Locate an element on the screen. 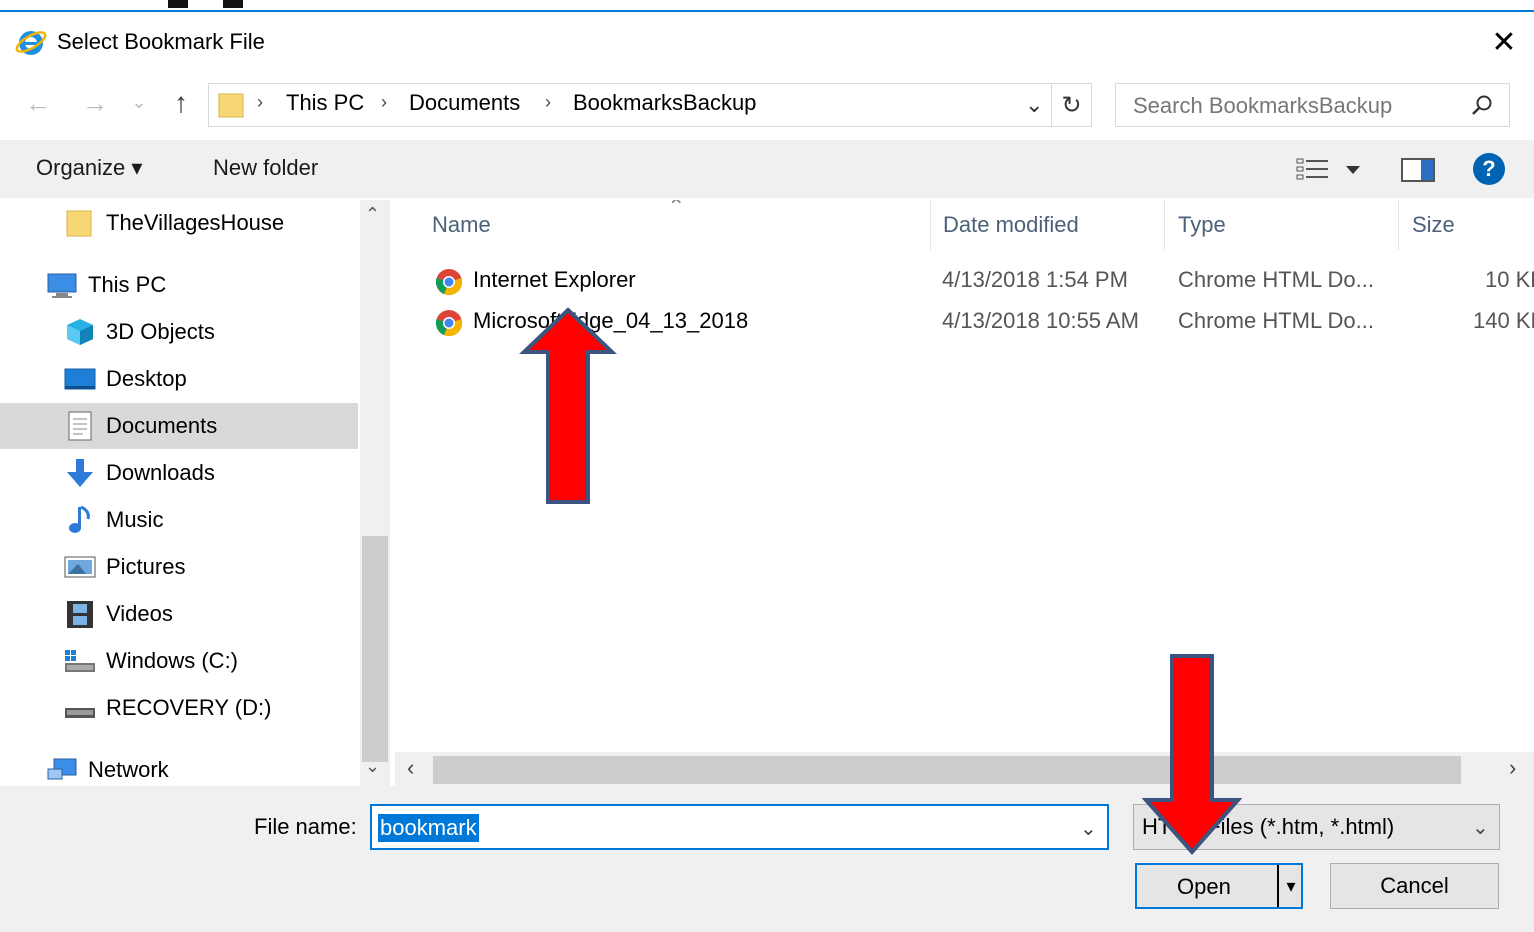 This screenshot has height=932, width=1534. sidebar-item-label: 3D Objects is located at coordinates (160, 331).